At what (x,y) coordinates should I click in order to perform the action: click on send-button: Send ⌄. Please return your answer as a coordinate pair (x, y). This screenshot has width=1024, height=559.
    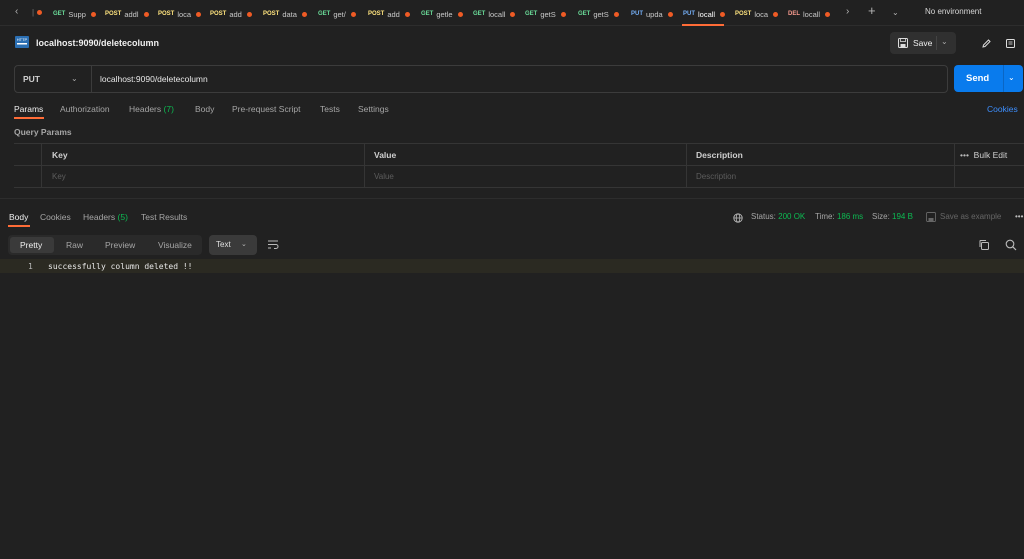
    Looking at the image, I should click on (988, 78).